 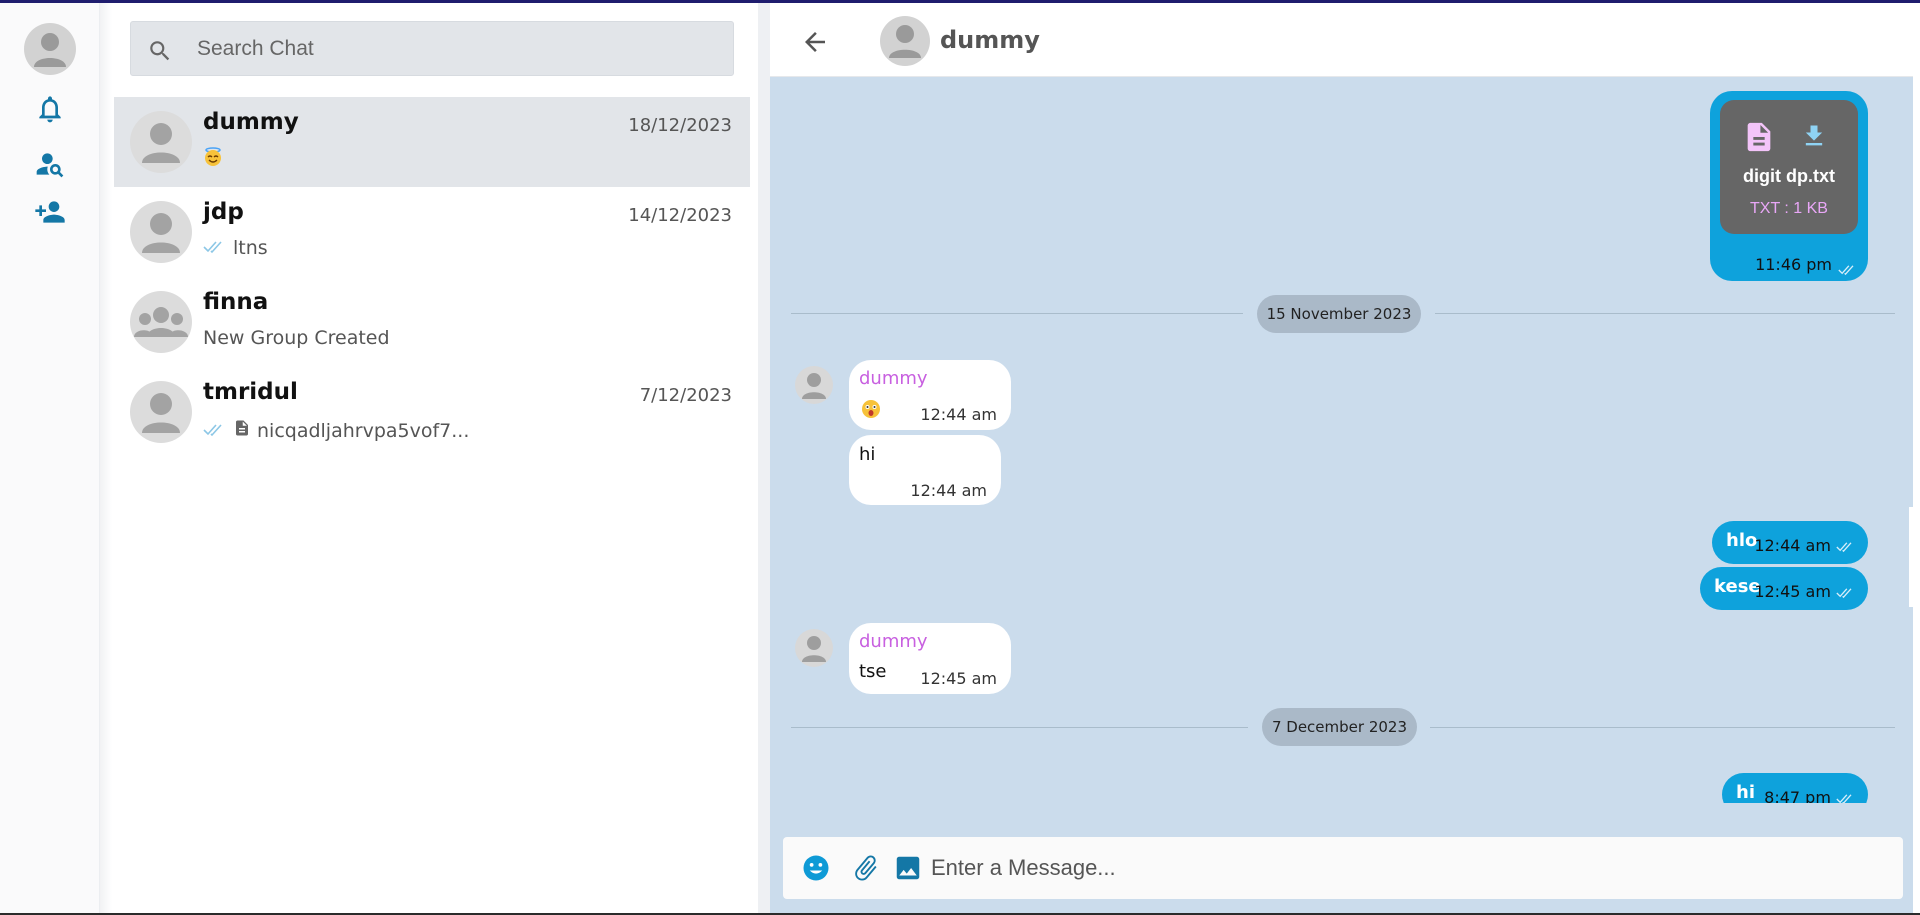 I want to click on chat-name: dummy, so click(x=251, y=122).